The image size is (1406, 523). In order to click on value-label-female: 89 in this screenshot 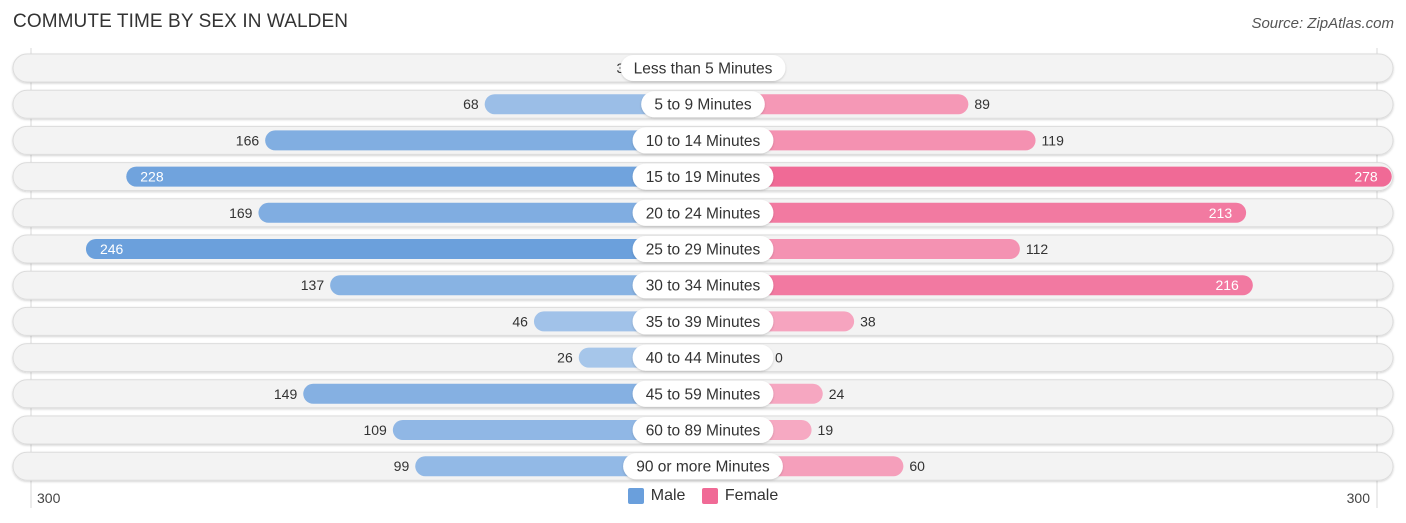, I will do `click(982, 104)`.